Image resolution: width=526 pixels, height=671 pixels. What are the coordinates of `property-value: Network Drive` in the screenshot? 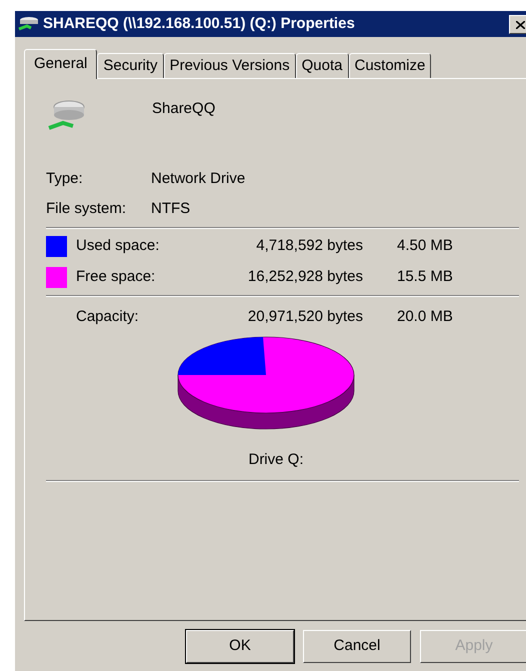 It's located at (198, 178).